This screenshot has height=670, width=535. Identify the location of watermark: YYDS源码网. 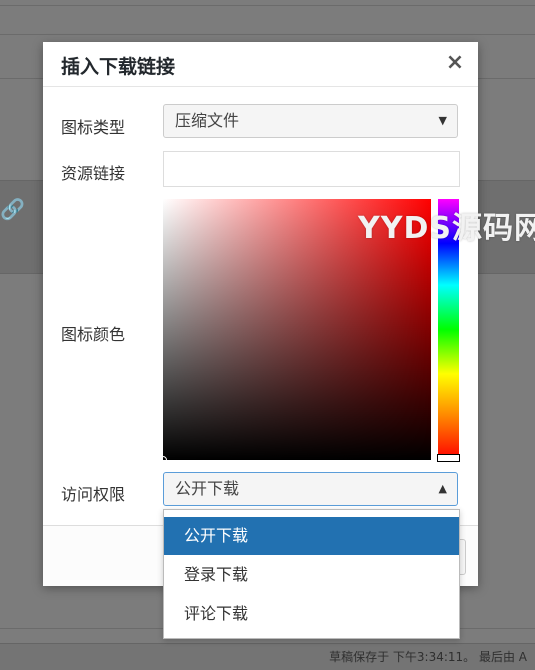
(446, 228).